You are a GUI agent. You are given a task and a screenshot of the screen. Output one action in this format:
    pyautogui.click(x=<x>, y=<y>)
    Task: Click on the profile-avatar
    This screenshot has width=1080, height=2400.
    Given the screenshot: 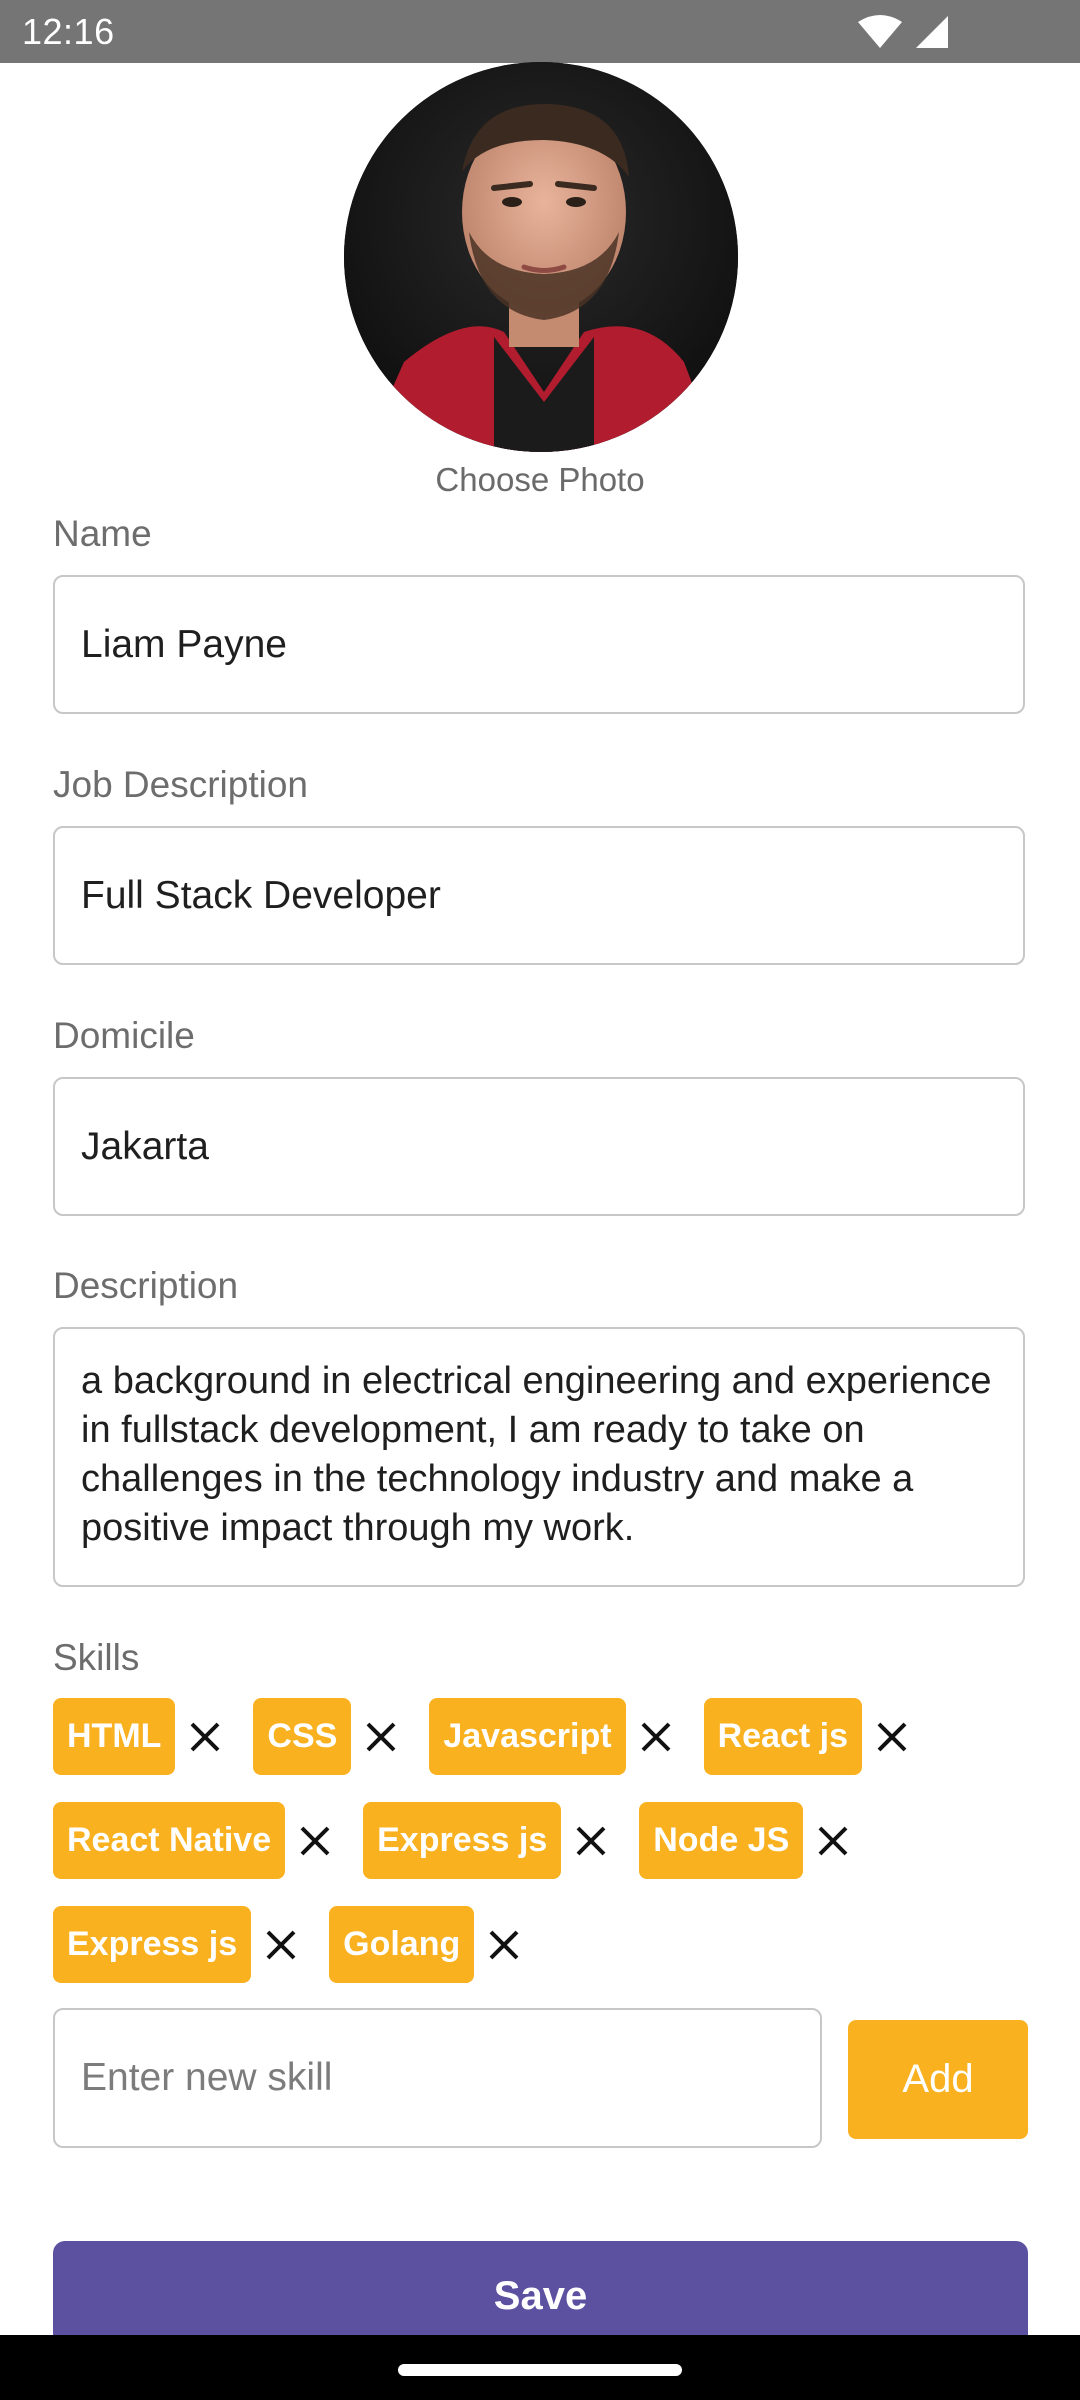 What is the action you would take?
    pyautogui.click(x=541, y=257)
    